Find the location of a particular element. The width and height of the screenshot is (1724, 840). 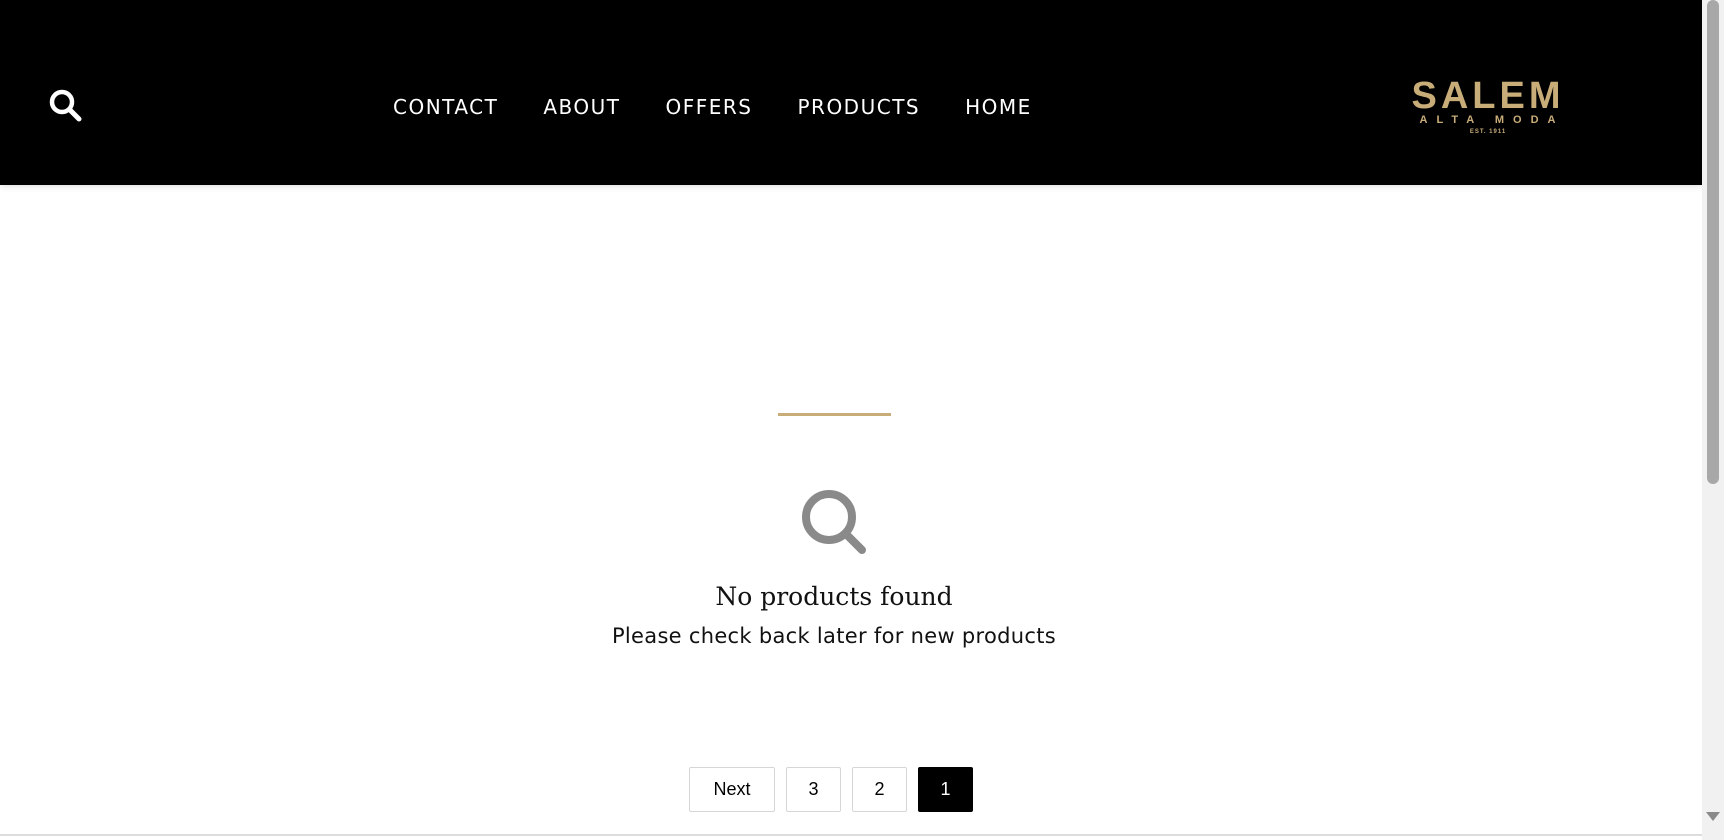

logo-wordmark: SALEM is located at coordinates (1488, 96).